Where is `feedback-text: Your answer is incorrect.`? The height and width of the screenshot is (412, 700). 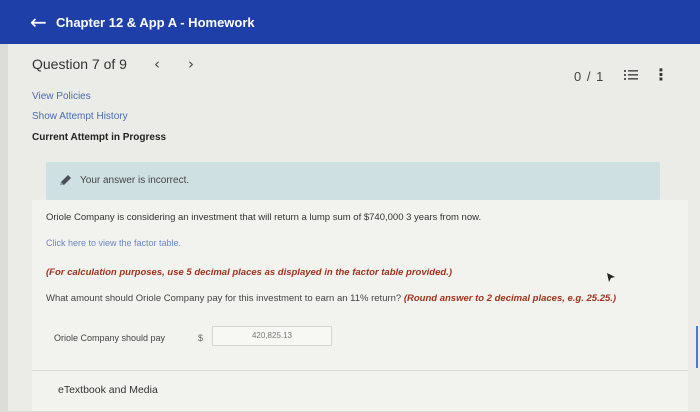
feedback-text: Your answer is incorrect. is located at coordinates (135, 180).